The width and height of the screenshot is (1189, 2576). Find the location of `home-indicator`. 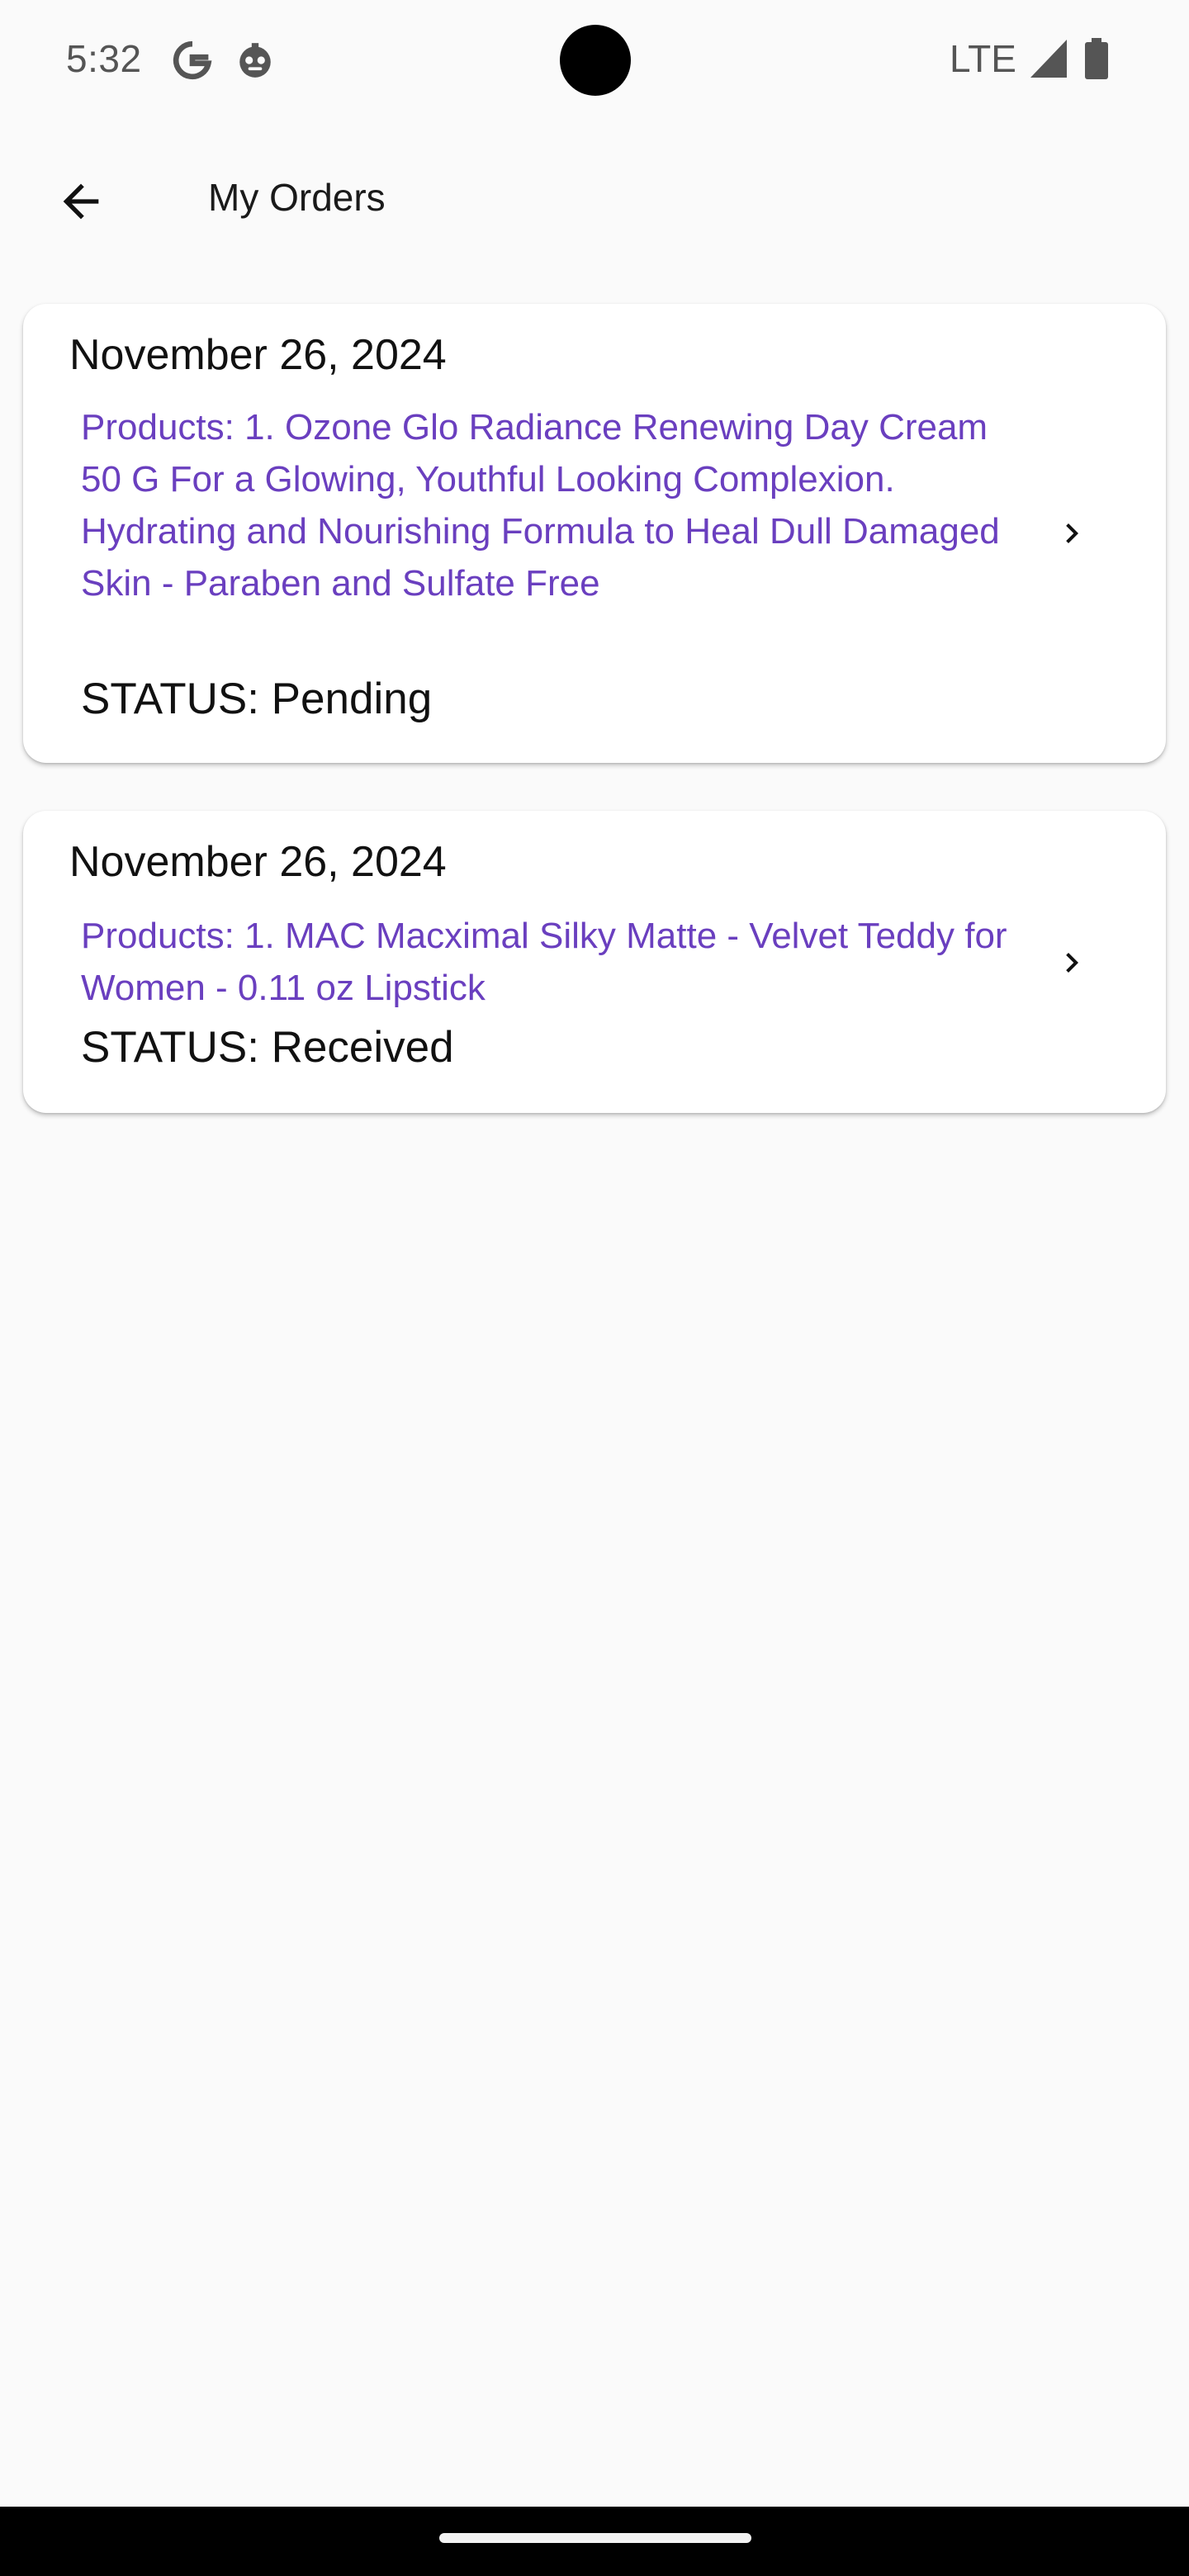

home-indicator is located at coordinates (595, 2538).